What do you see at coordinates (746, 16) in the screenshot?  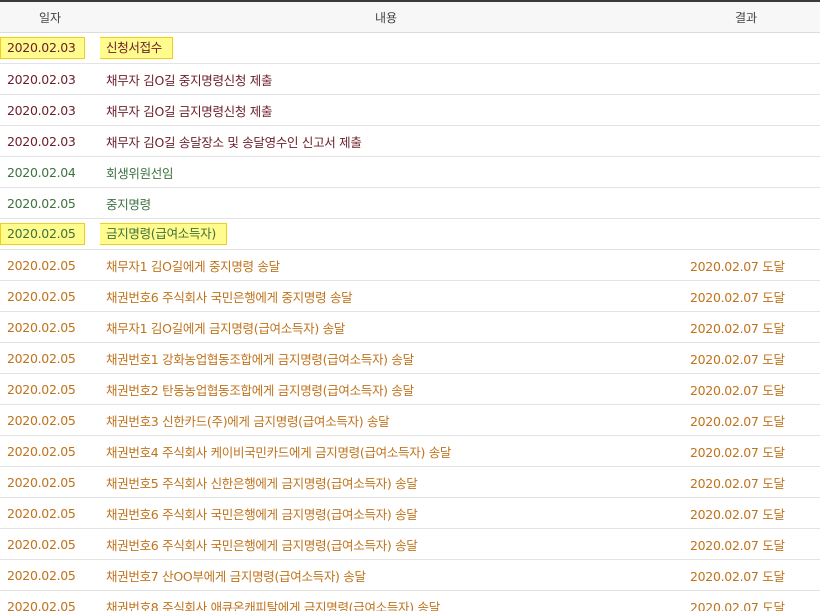 I see `column-header-result: 결과` at bounding box center [746, 16].